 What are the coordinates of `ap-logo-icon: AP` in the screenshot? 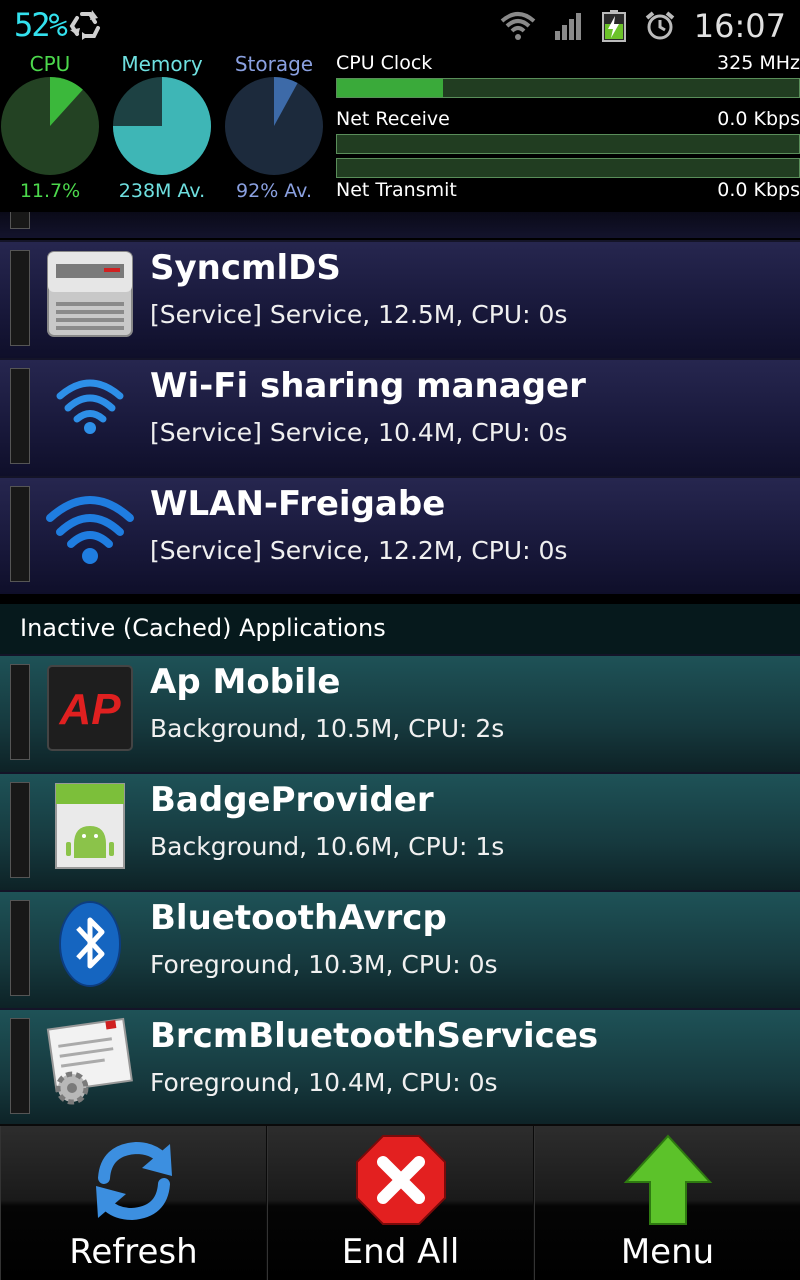 It's located at (90, 708).